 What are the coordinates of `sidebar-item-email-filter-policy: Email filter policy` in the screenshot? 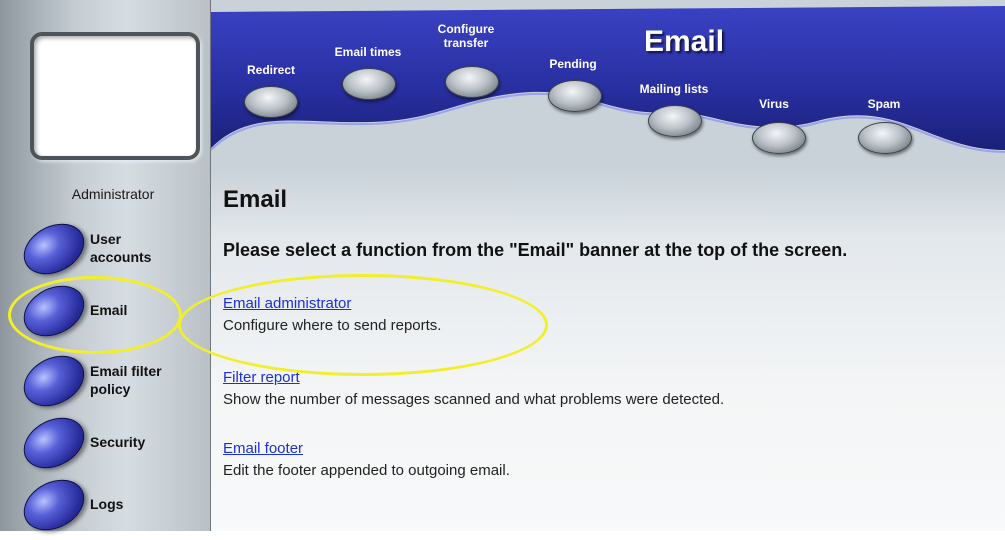 It's located at (108, 381).